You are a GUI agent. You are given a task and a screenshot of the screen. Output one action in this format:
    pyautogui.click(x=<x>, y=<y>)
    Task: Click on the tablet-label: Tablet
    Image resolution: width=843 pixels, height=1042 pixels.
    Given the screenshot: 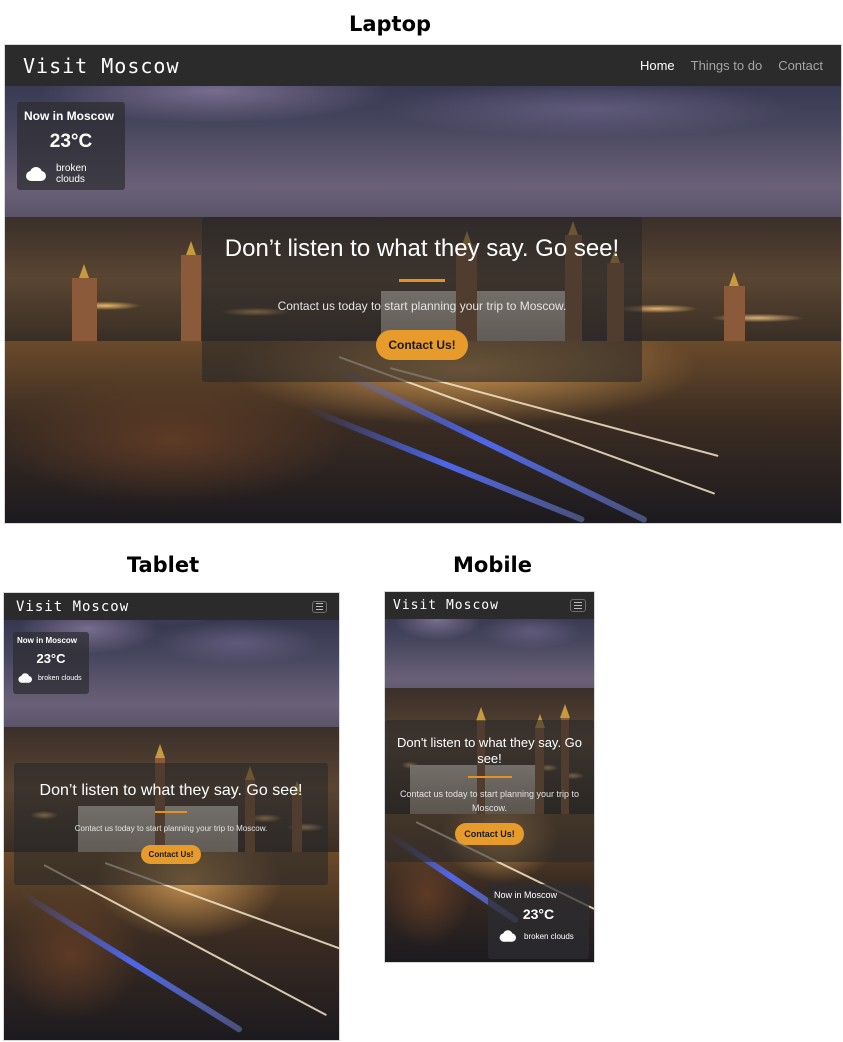 What is the action you would take?
    pyautogui.click(x=163, y=565)
    